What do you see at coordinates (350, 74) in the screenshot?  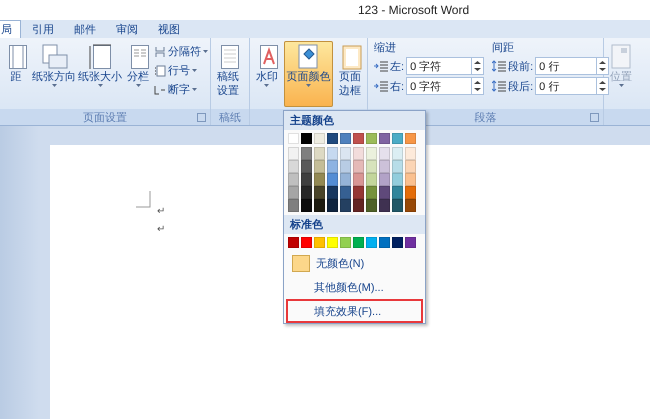 I see `ribbon-button: 页面 边框` at bounding box center [350, 74].